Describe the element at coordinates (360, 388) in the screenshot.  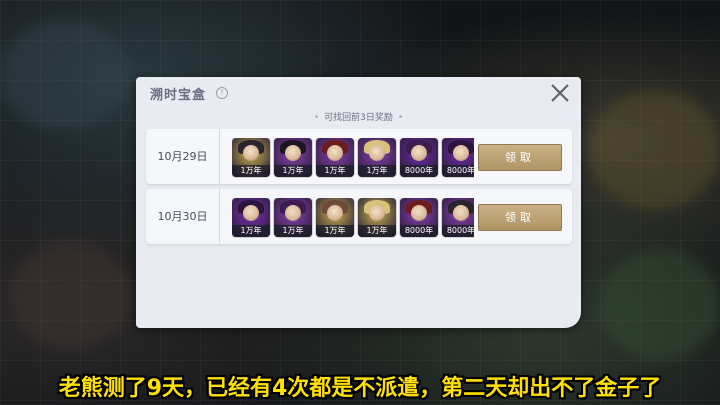
I see `video-caption: 老熊测了9天，已经有4次都是不派遣，第二天却出不了金子了` at that location.